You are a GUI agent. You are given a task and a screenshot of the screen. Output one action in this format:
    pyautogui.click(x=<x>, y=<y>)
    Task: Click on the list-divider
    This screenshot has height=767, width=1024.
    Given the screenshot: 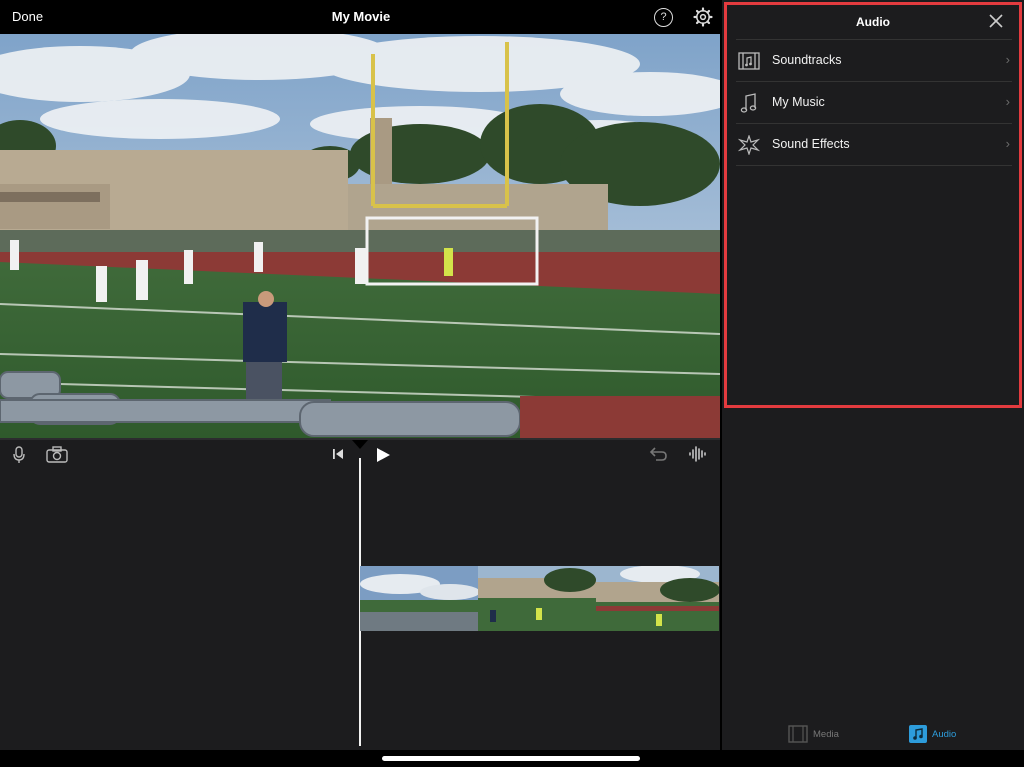 What is the action you would take?
    pyautogui.click(x=874, y=165)
    